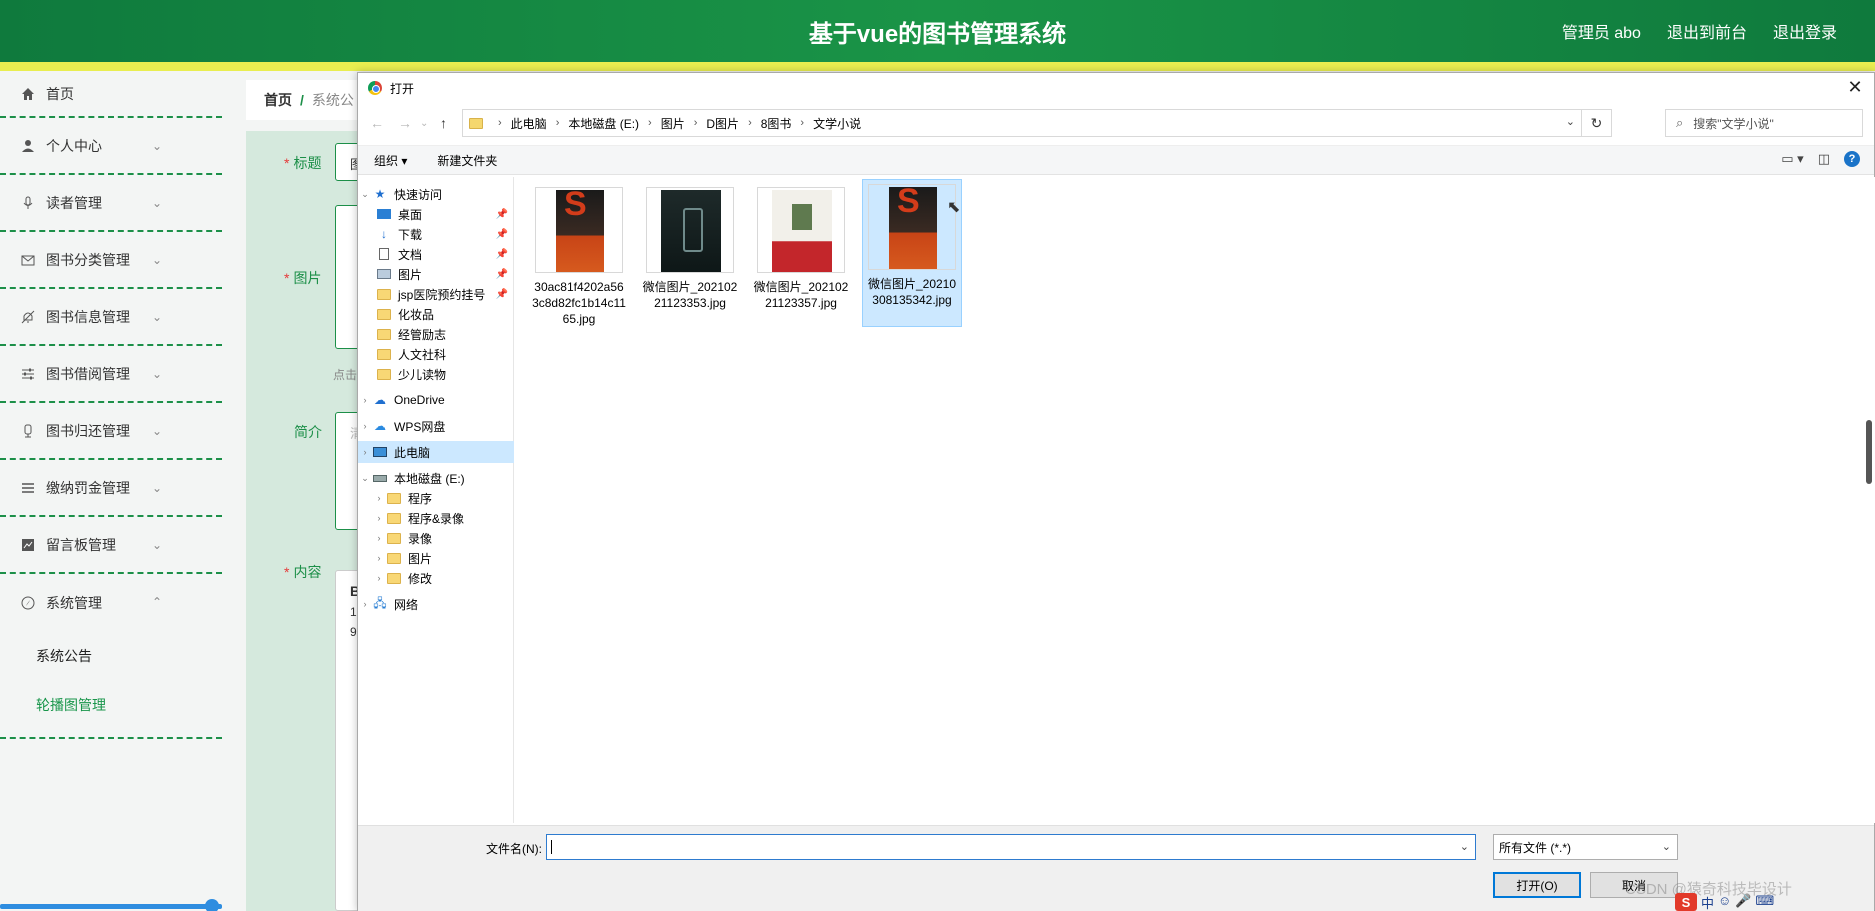 This screenshot has height=911, width=1875. I want to click on address-crumb: 图片, so click(673, 123).